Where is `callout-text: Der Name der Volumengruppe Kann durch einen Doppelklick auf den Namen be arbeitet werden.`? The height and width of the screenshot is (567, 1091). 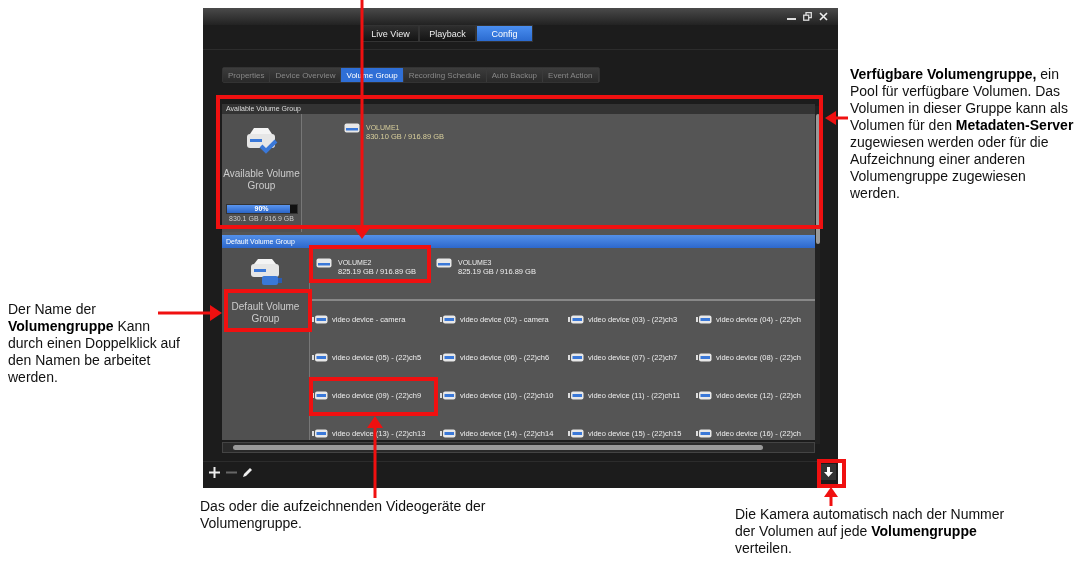
callout-text: Der Name der Volumengruppe Kann durch einen Doppelklick auf den Namen be arbeitet werden. is located at coordinates (94, 343).